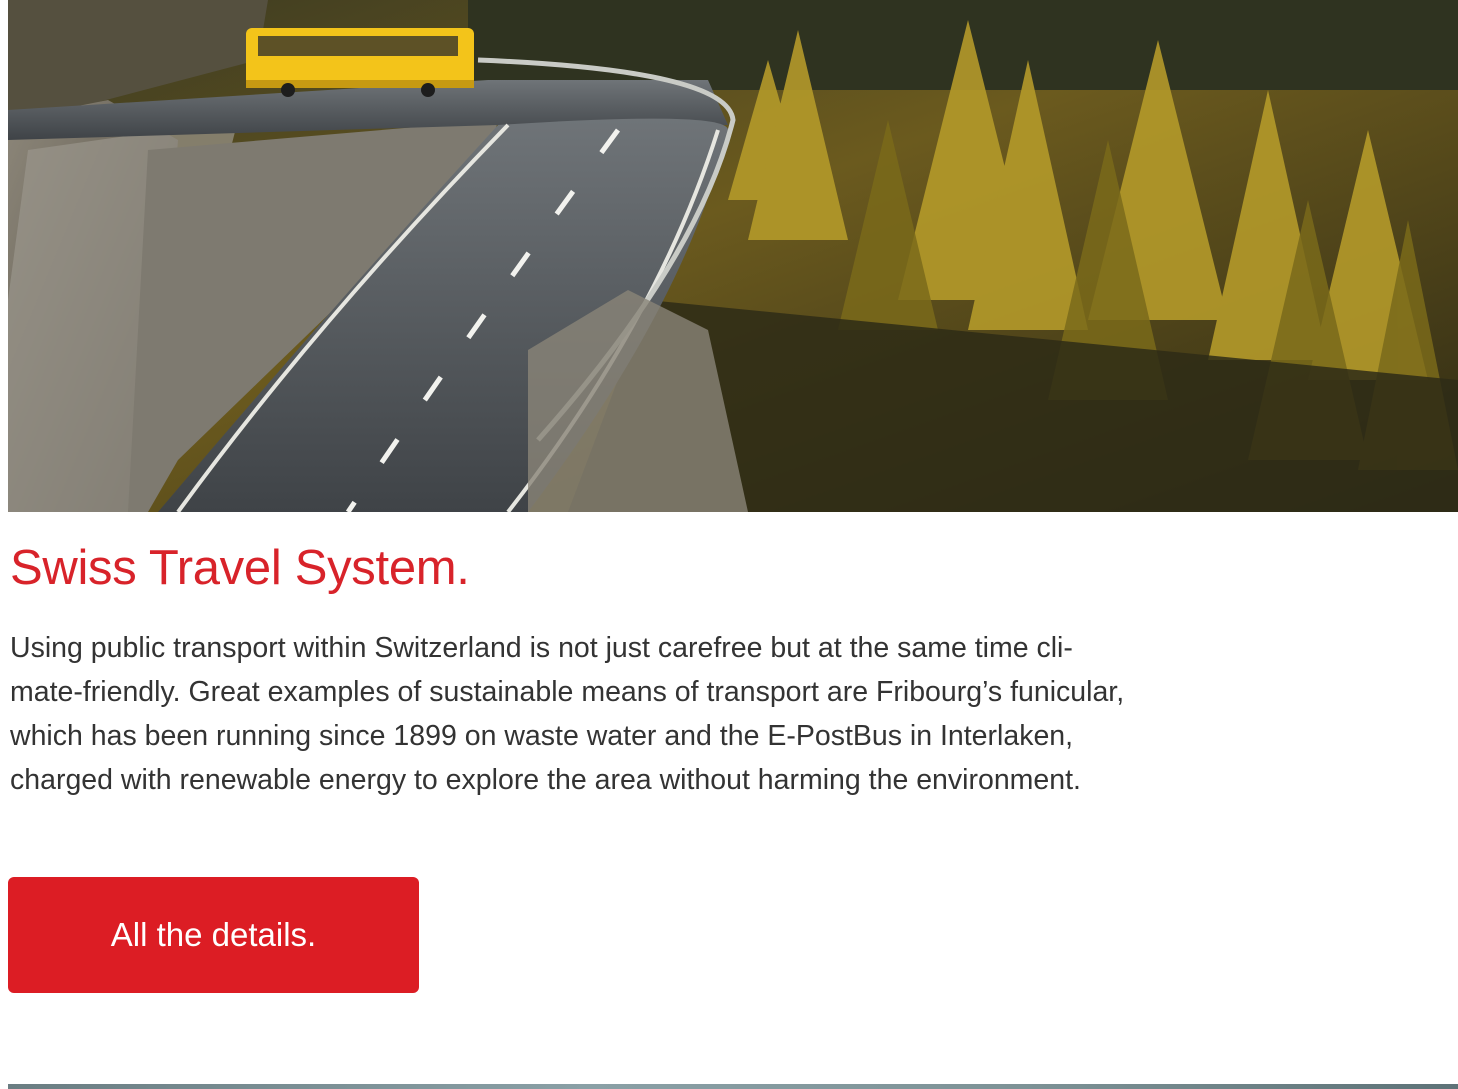  Describe the element at coordinates (733, 1086) in the screenshot. I see `section-divider` at that location.